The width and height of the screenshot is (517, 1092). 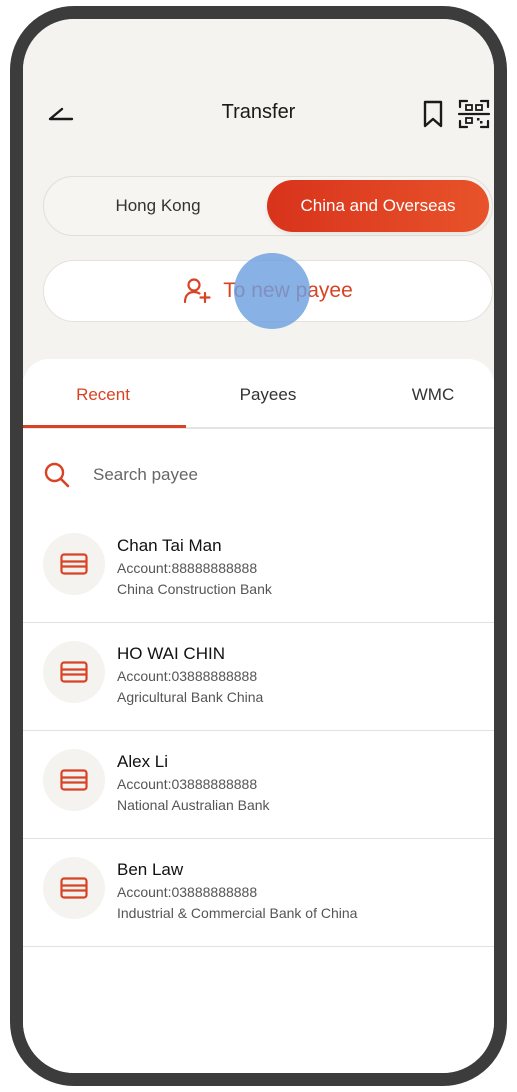 What do you see at coordinates (197, 291) in the screenshot?
I see `add-user-icon` at bounding box center [197, 291].